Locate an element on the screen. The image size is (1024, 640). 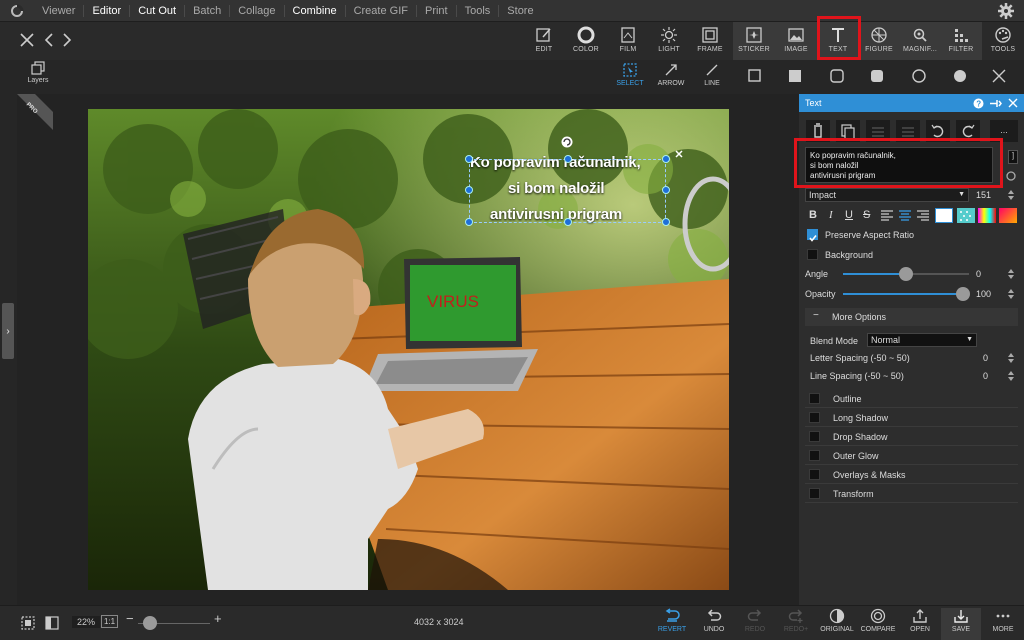
tool-figure: FIGURE is located at coordinates (879, 41).